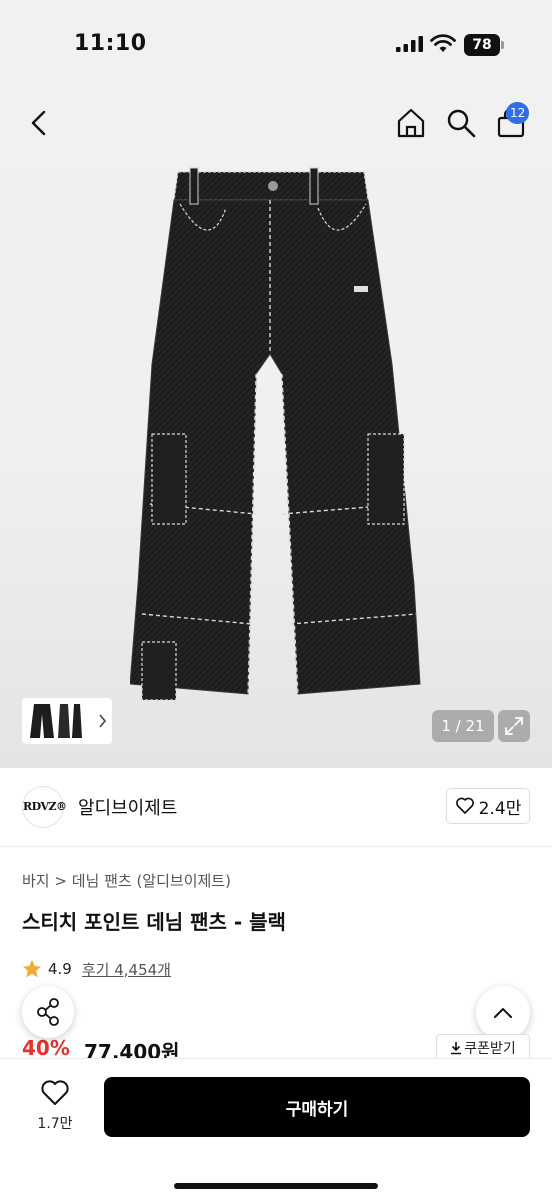  Describe the element at coordinates (317, 1107) in the screenshot. I see `buy-button: 구매하기` at that location.